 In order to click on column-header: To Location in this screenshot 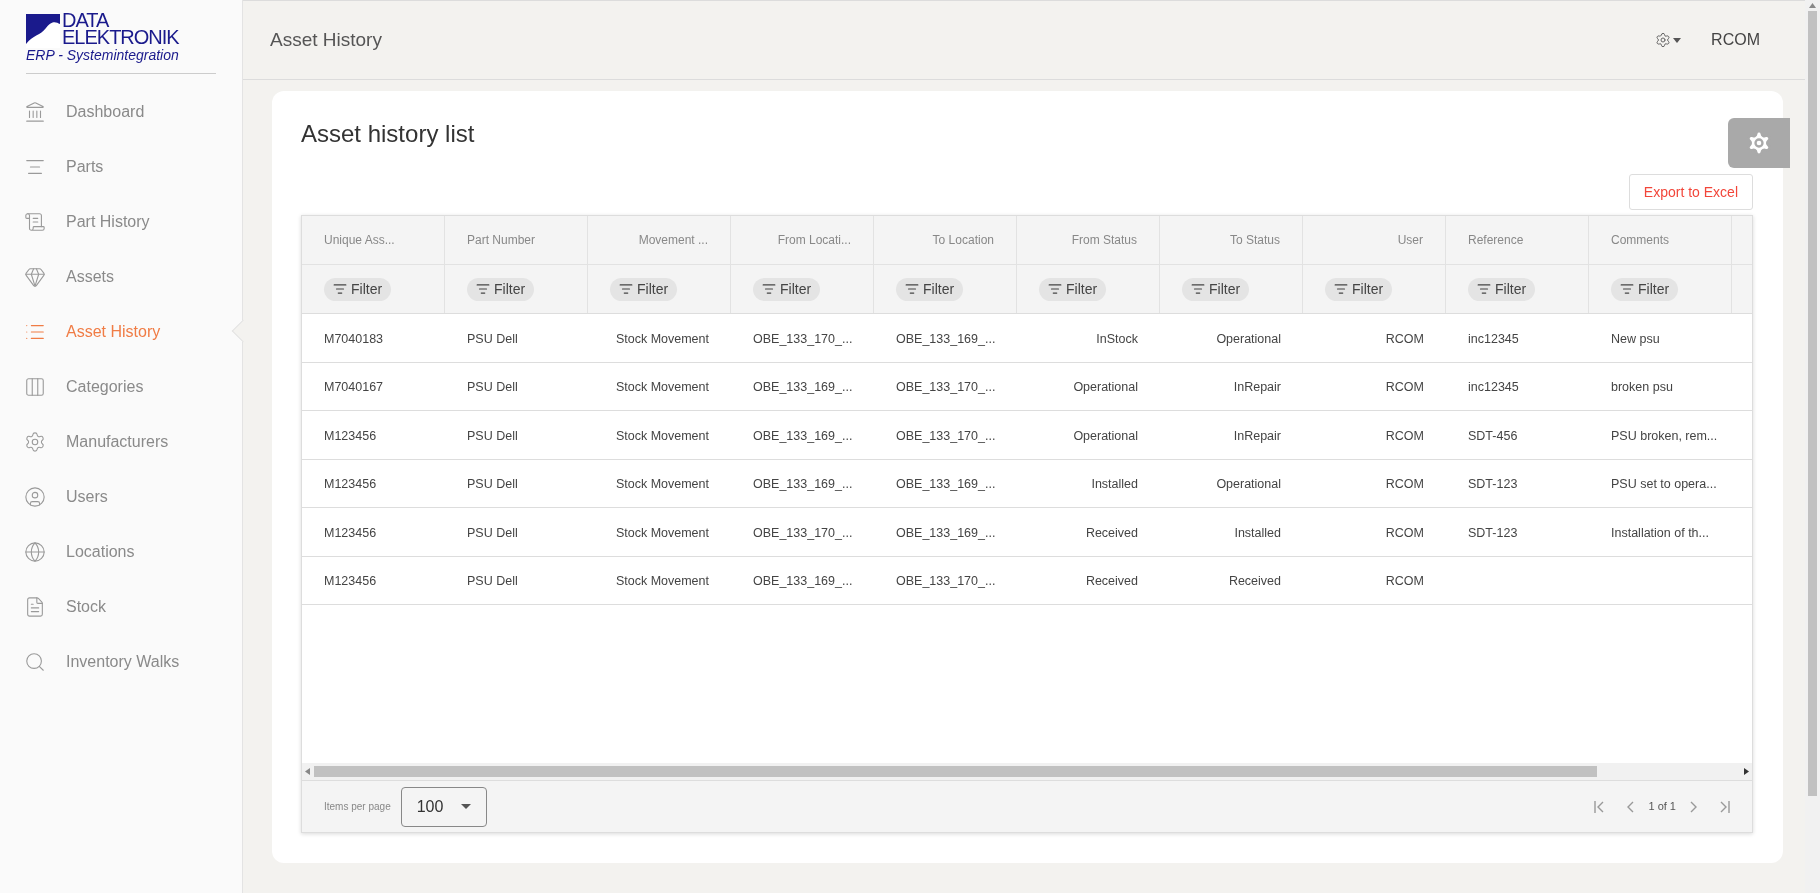, I will do `click(963, 240)`.